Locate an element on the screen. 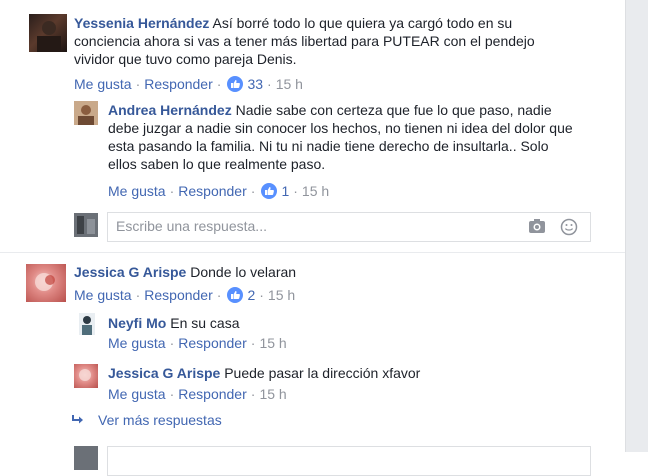 The width and height of the screenshot is (648, 476). reply-text: Puede pasar la dirección xfavor is located at coordinates (322, 373).